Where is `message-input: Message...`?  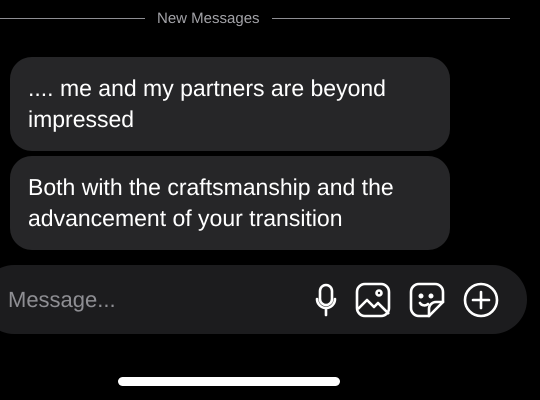
message-input: Message... is located at coordinates (151, 300).